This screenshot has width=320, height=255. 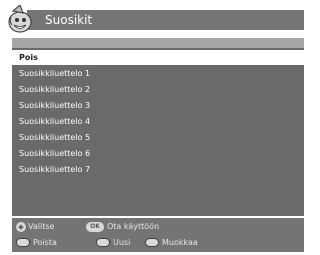 I want to click on new-button: Uusi, so click(x=121, y=243).